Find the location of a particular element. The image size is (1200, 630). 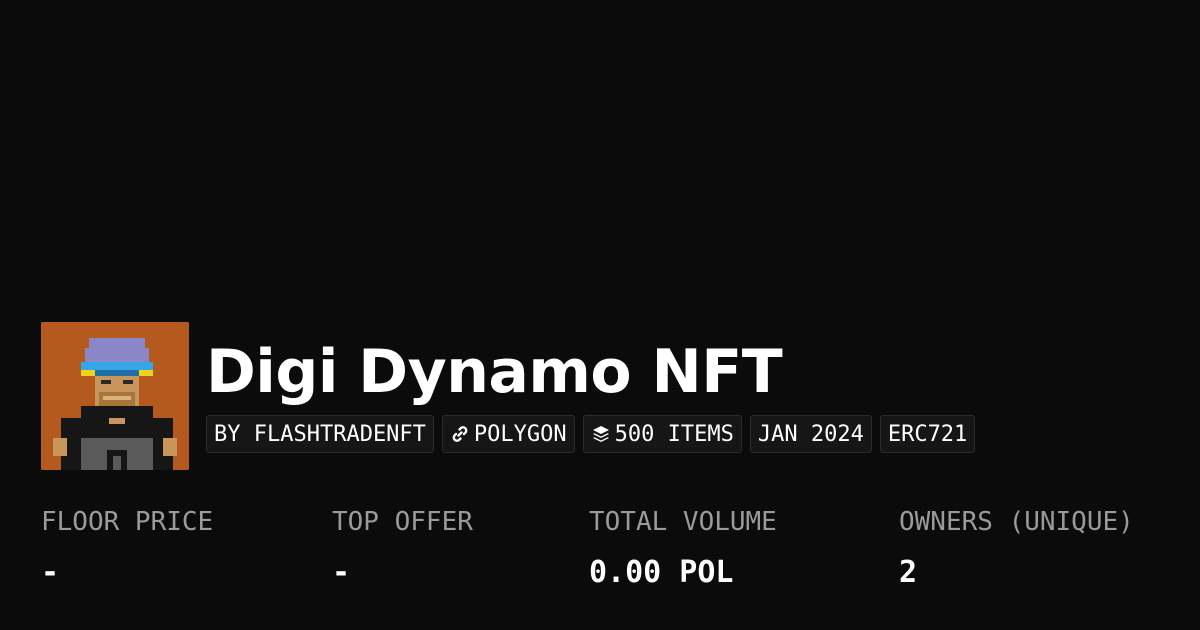

stat-owners: OWNERS (UNIQUE) 2 is located at coordinates (1016, 549).